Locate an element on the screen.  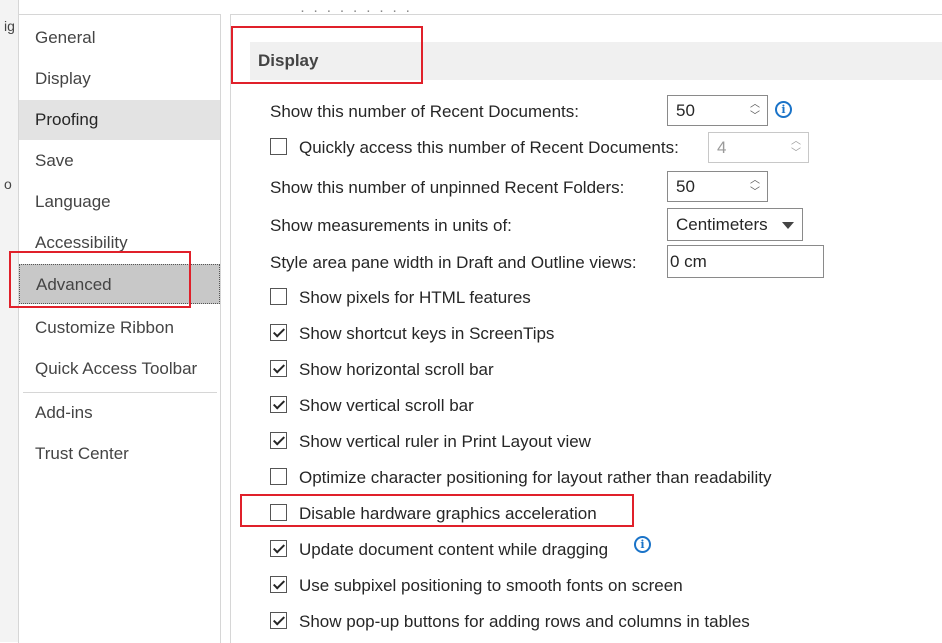
chevron-down-icon is located at coordinates (788, 225).